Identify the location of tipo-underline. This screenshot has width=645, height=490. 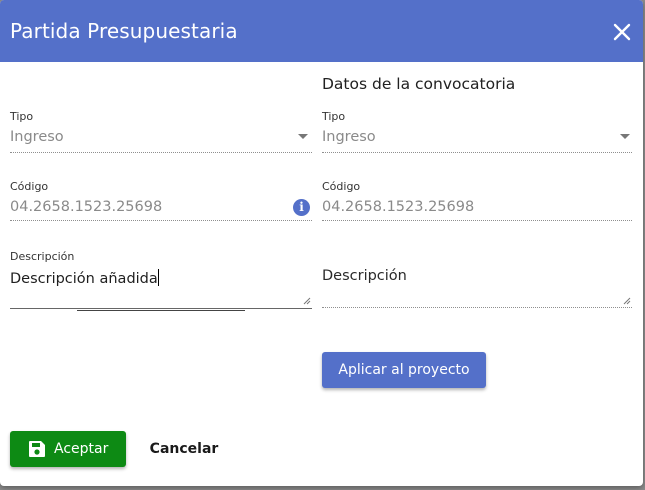
(161, 152).